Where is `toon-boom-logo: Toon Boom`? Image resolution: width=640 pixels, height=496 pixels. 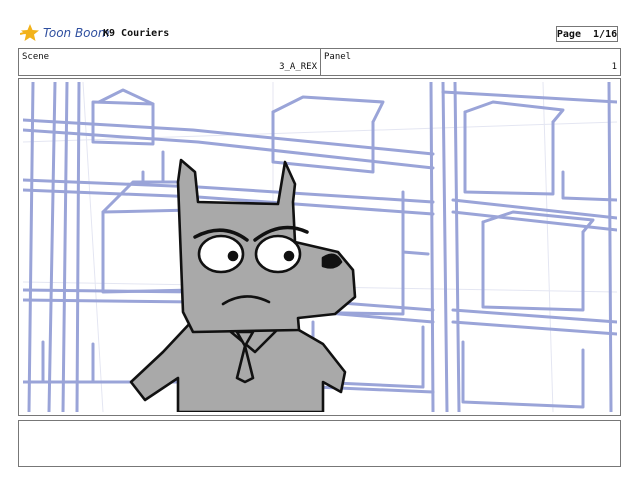 toon-boom-logo: Toon Boom is located at coordinates (65, 33).